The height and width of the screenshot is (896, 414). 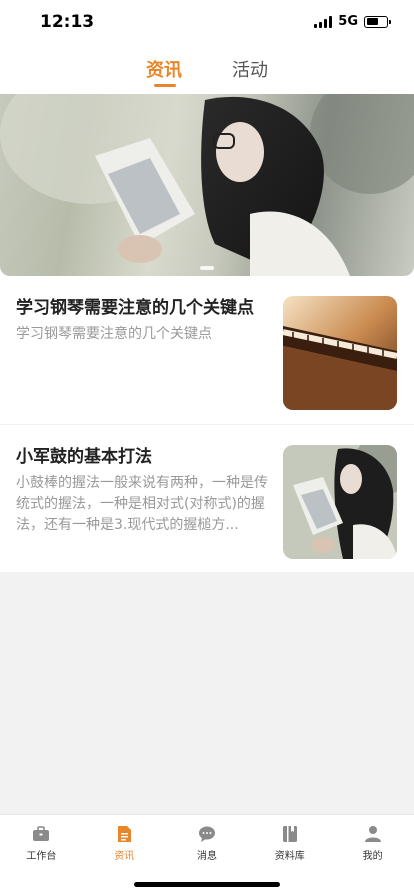 I want to click on active-tab-underline, so click(x=165, y=85).